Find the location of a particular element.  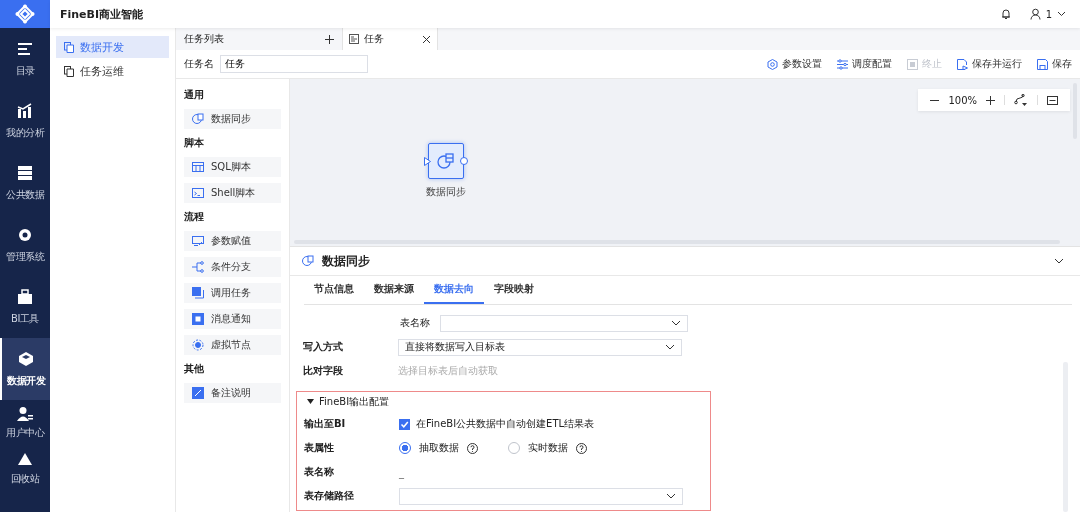

square-icon is located at coordinates (198, 319).